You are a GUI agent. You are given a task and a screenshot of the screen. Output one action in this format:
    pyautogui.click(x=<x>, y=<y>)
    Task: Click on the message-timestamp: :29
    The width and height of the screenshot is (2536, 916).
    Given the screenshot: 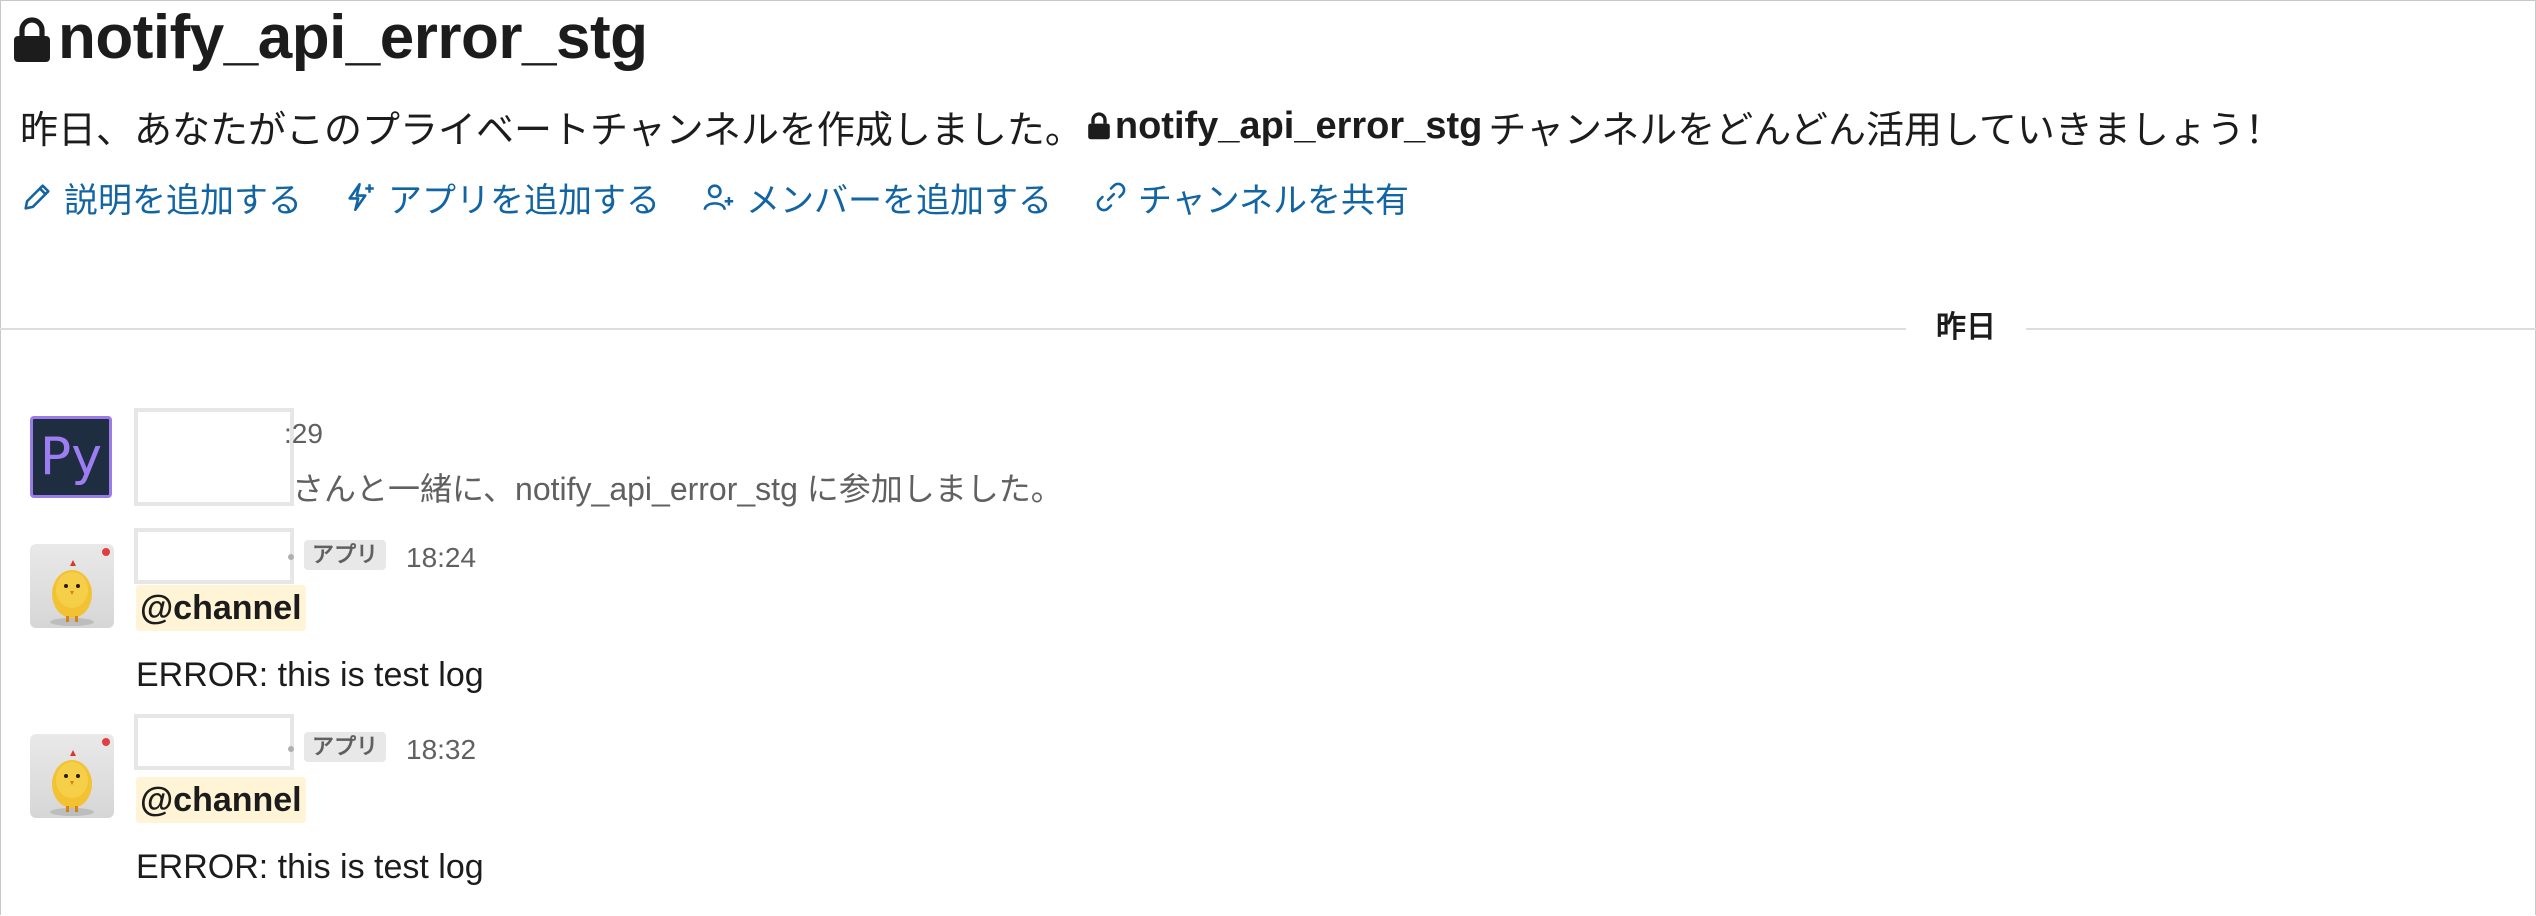 What is the action you would take?
    pyautogui.click(x=303, y=434)
    